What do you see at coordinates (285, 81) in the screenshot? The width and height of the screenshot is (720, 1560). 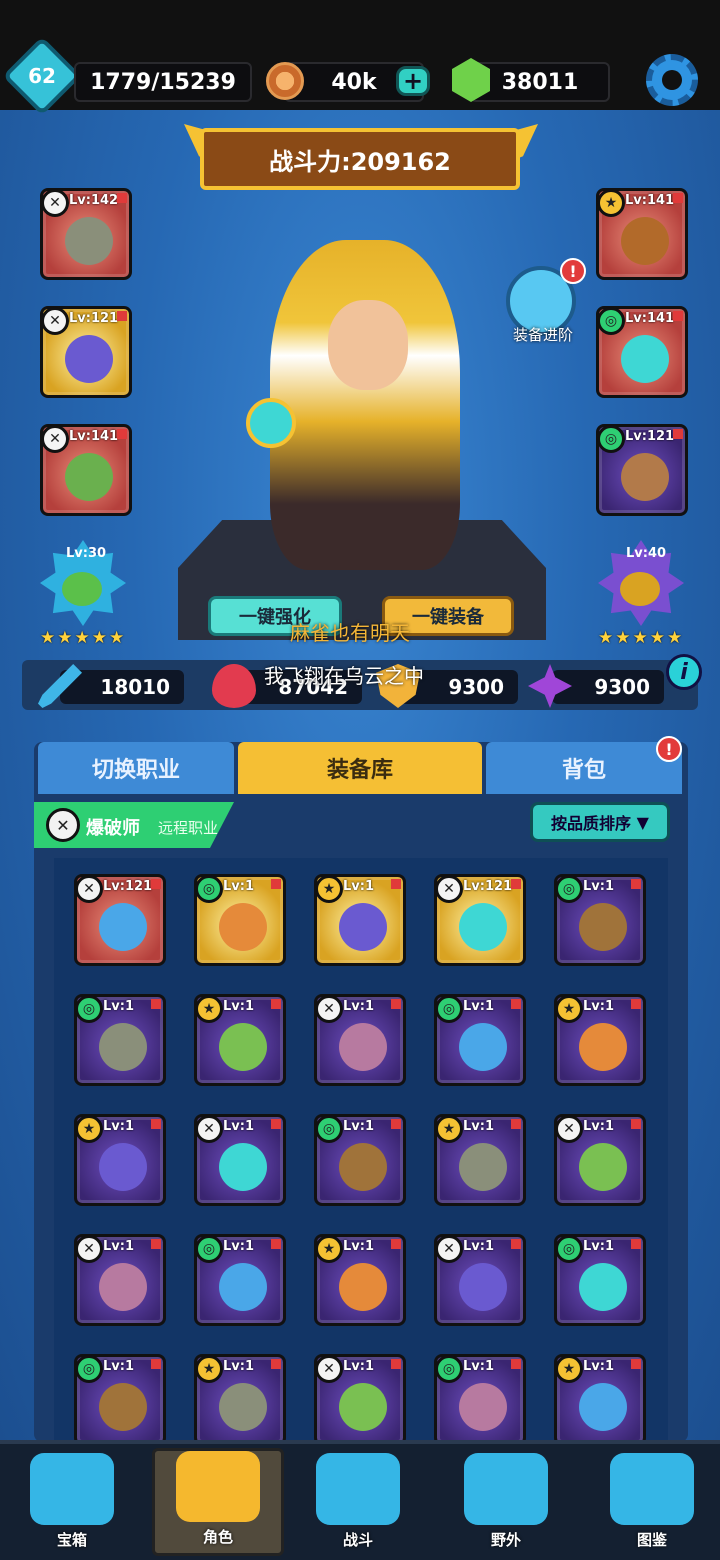 I see `coin-icon` at bounding box center [285, 81].